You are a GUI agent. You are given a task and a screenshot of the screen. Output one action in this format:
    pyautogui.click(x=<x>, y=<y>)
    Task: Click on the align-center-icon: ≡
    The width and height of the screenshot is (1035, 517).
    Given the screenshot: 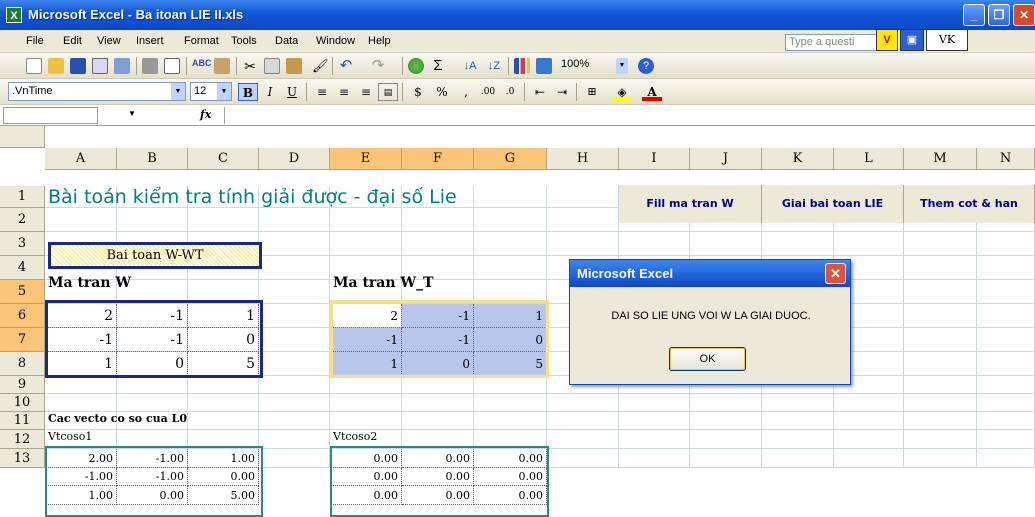 What is the action you would take?
    pyautogui.click(x=344, y=92)
    